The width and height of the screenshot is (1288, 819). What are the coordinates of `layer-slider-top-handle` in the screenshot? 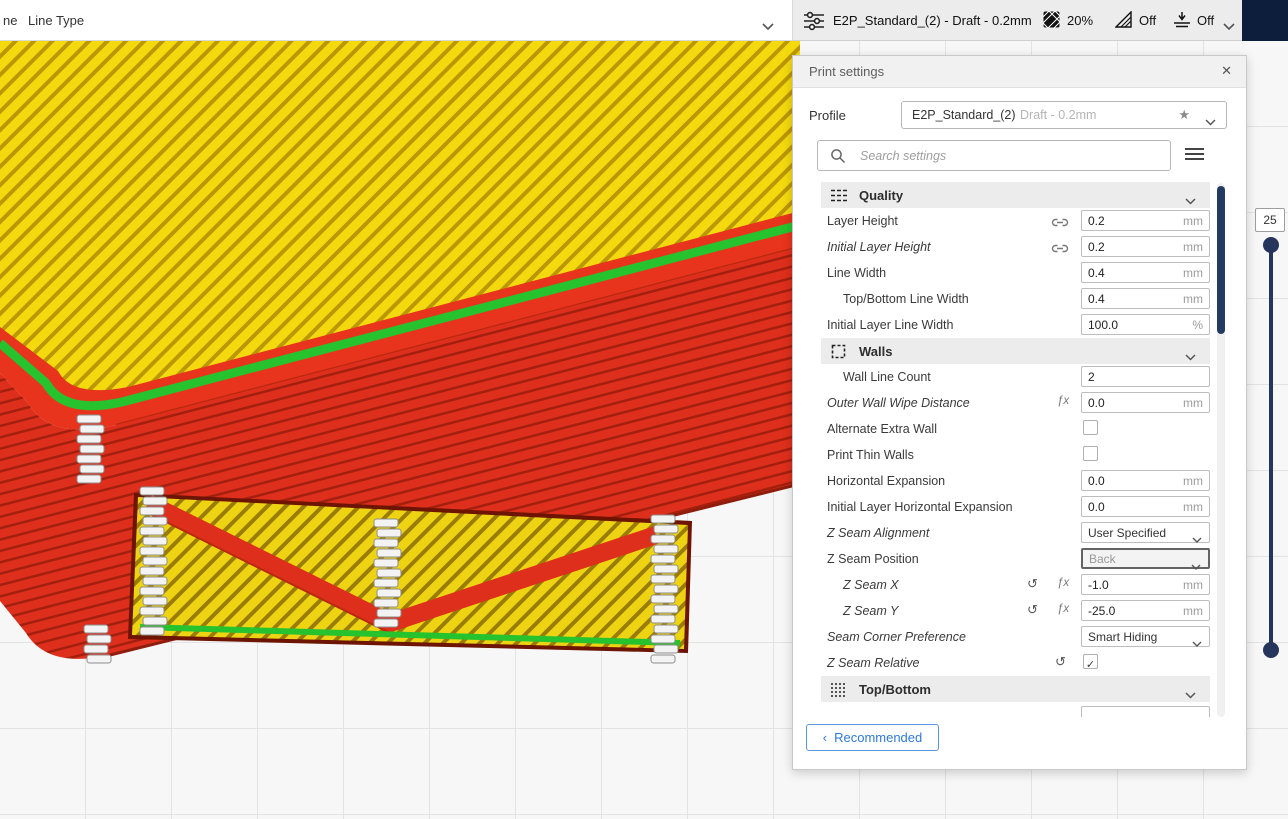 It's located at (1271, 245).